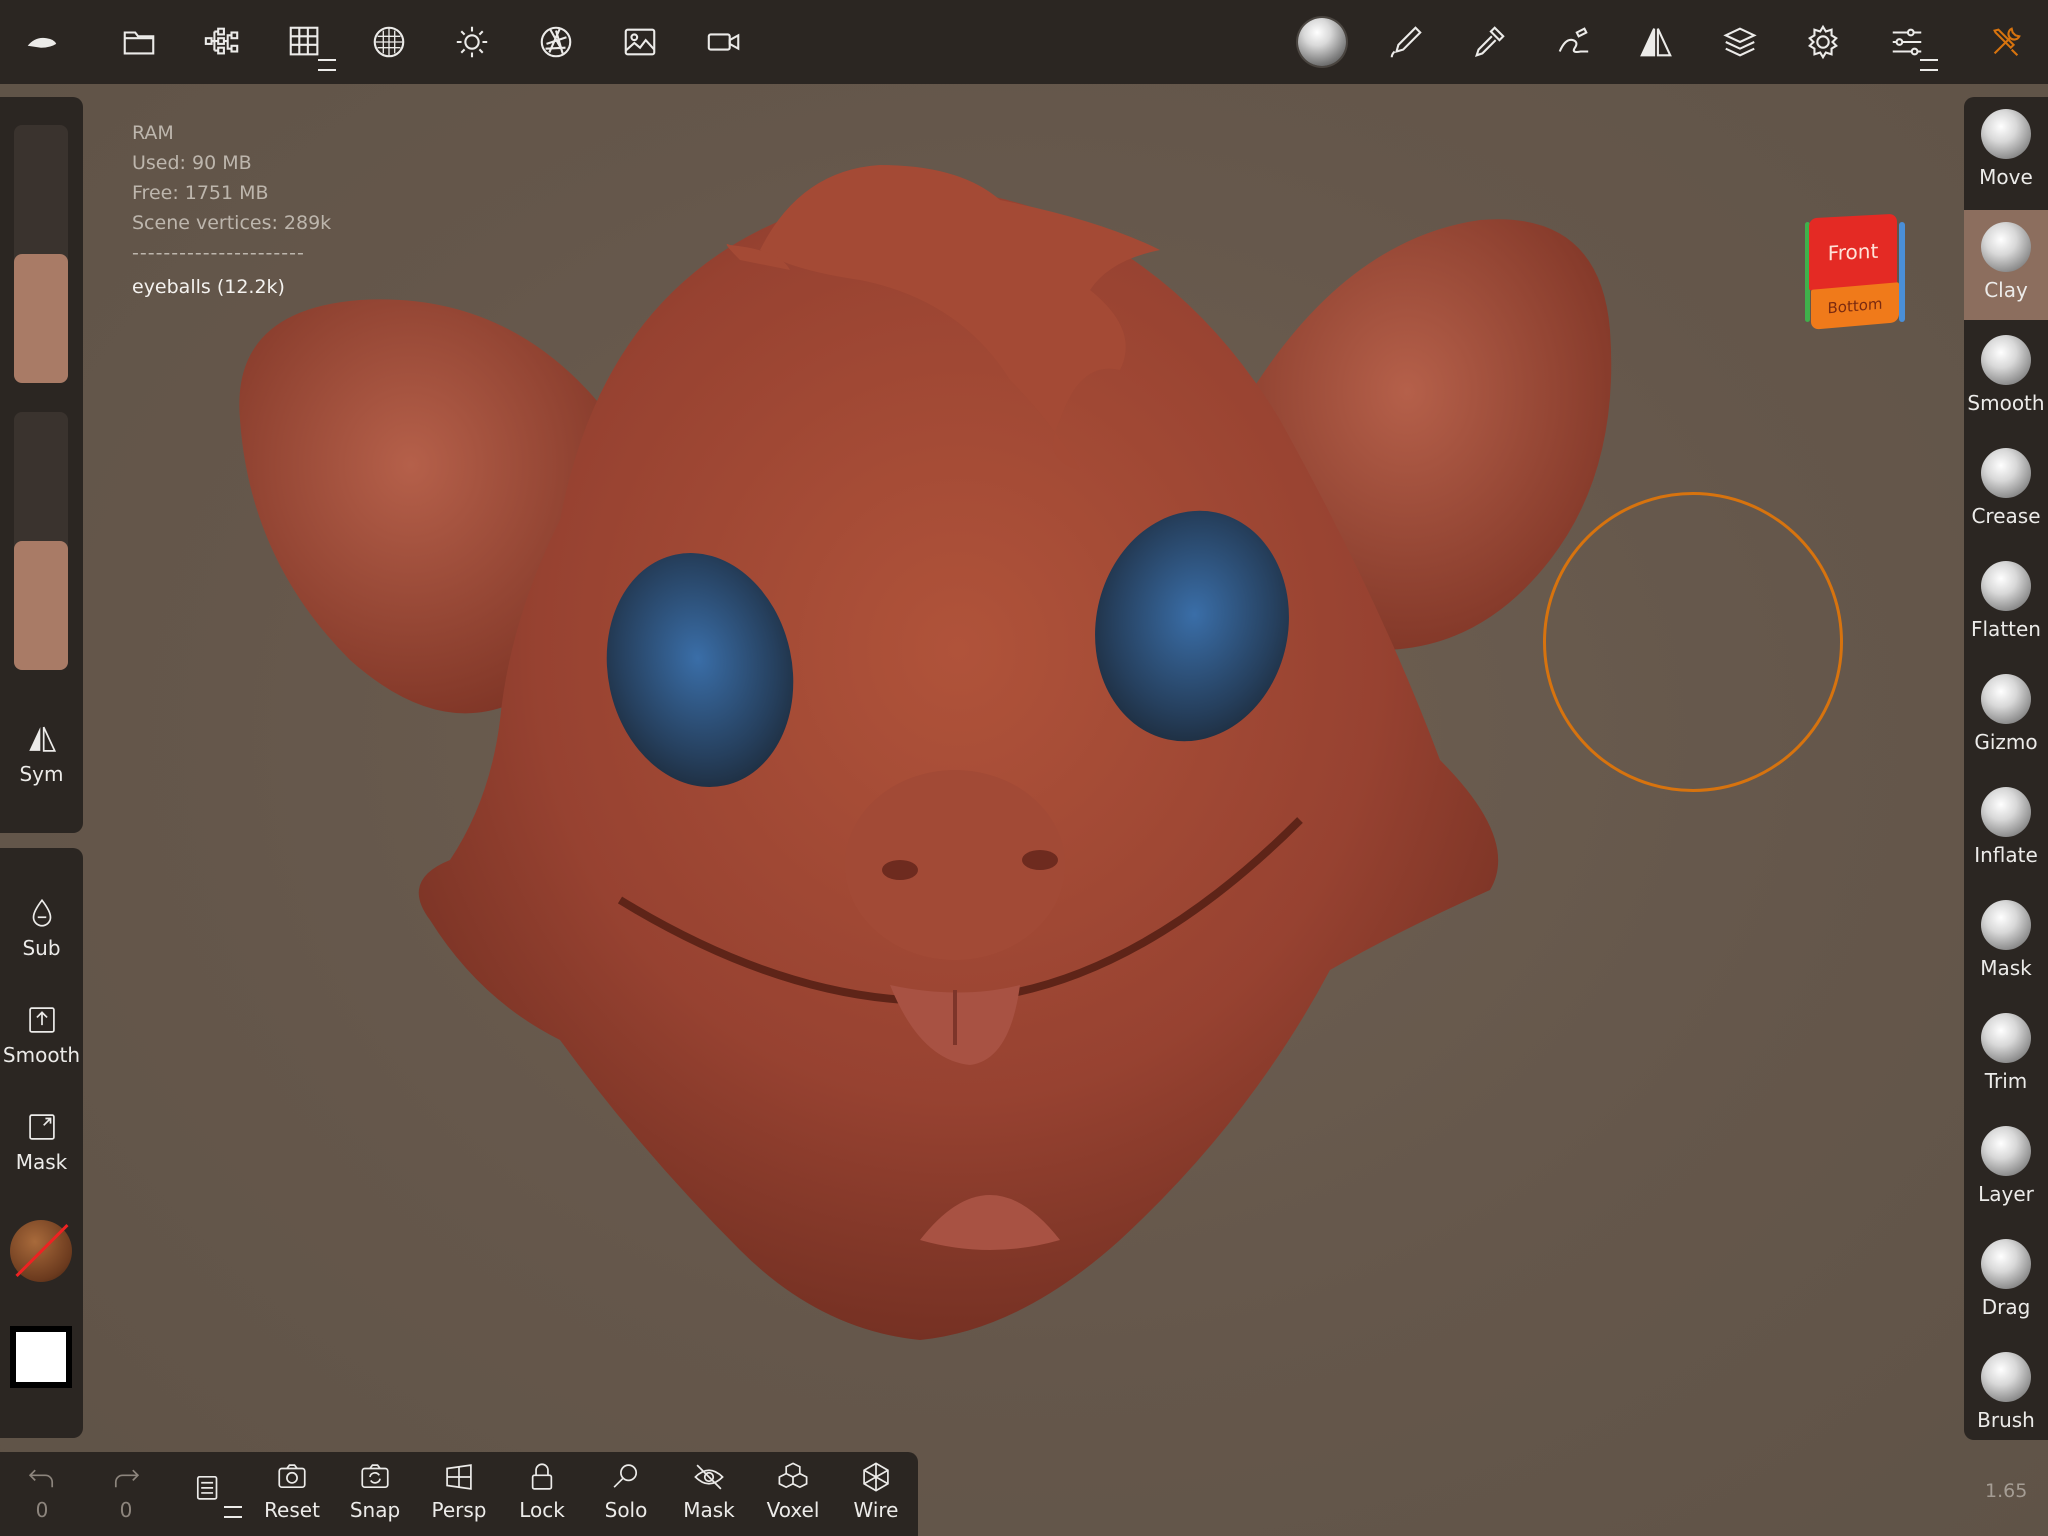  I want to click on tool-label: Brush, so click(2006, 1420).